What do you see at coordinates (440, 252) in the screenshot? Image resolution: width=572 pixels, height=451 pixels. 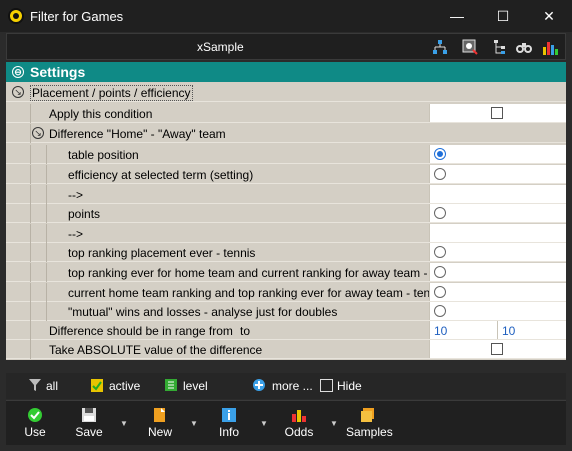 I see `top-ranking-radio` at bounding box center [440, 252].